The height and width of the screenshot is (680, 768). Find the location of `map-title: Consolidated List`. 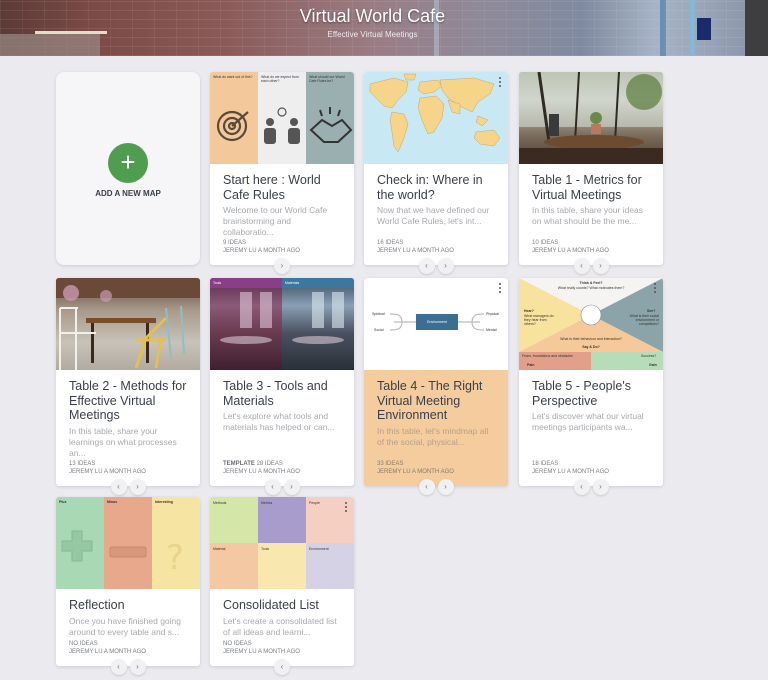

map-title: Consolidated List is located at coordinates (282, 605).